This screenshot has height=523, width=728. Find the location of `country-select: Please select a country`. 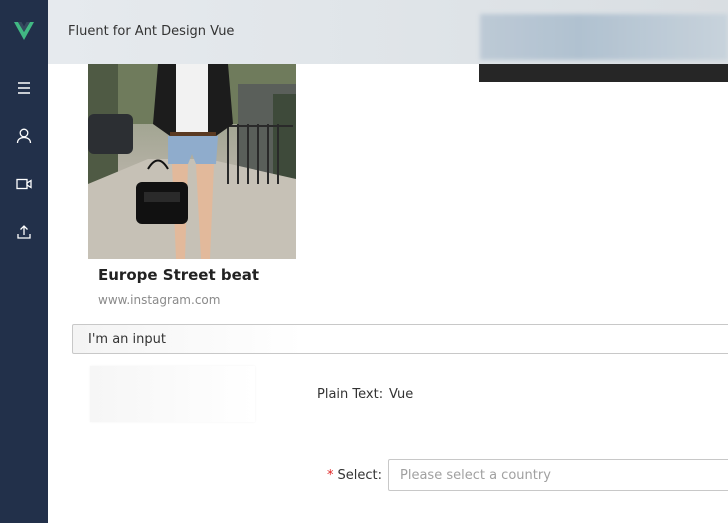

country-select: Please select a country is located at coordinates (558, 475).